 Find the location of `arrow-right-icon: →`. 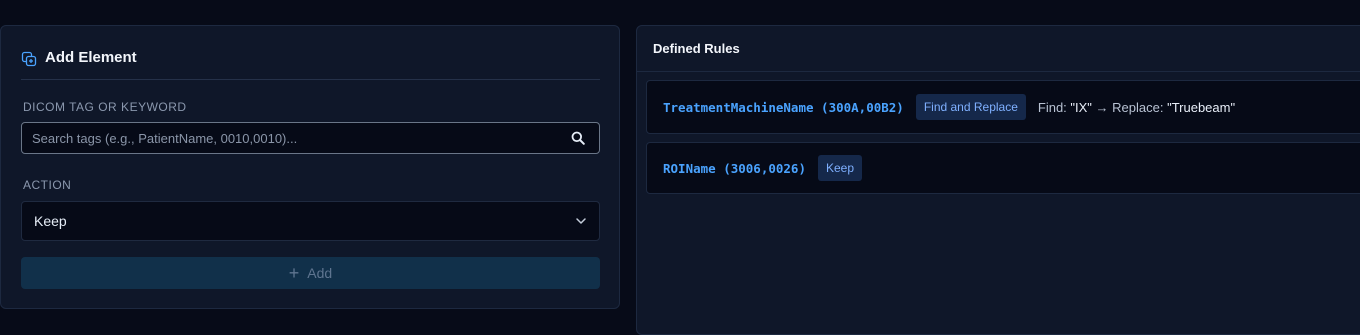

arrow-right-icon: → is located at coordinates (1102, 107).